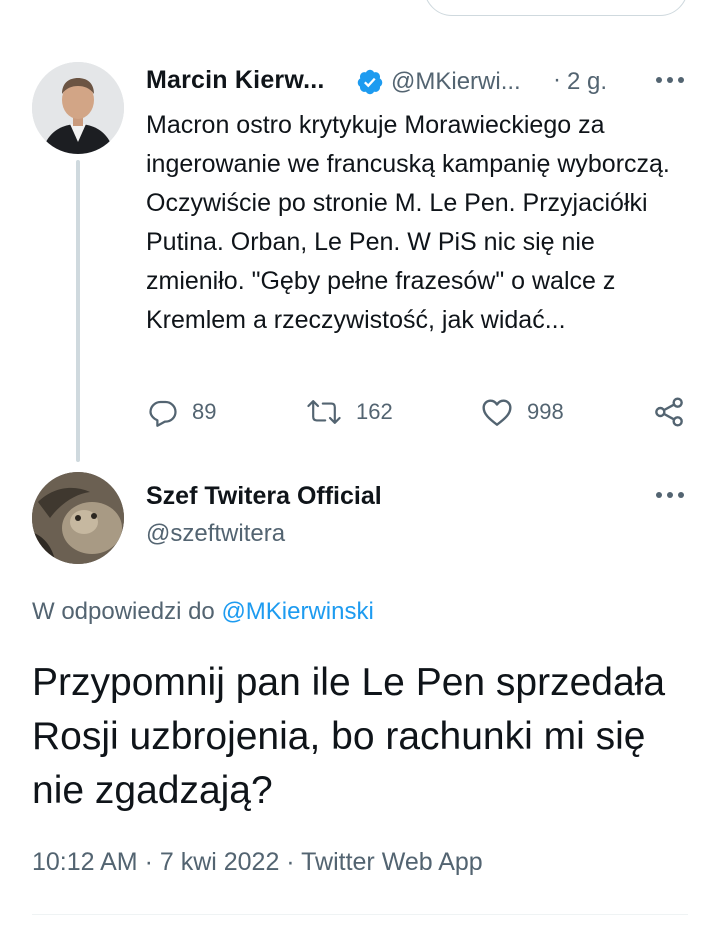  What do you see at coordinates (264, 496) in the screenshot?
I see `author-name: Szef Twitera Official` at bounding box center [264, 496].